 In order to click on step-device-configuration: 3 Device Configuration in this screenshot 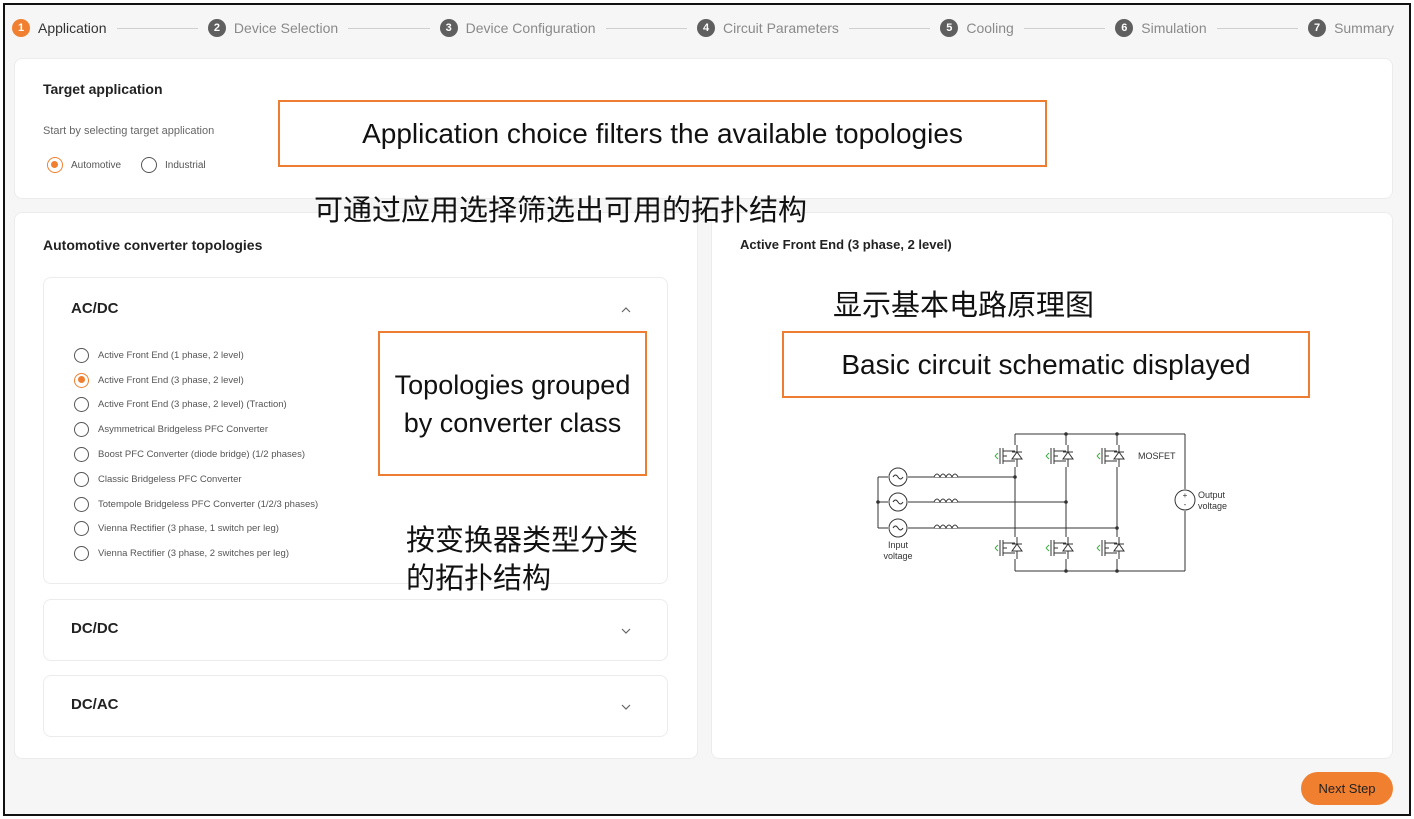, I will do `click(517, 28)`.